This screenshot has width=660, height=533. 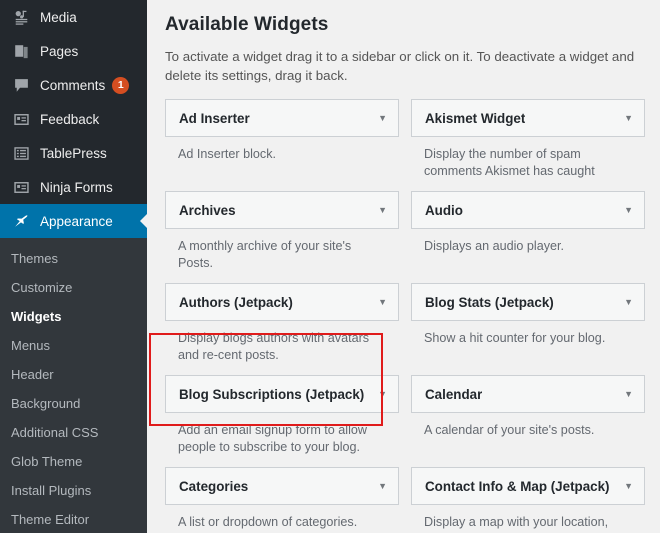 I want to click on widget-header: Ad Inserter ▼, so click(x=282, y=118).